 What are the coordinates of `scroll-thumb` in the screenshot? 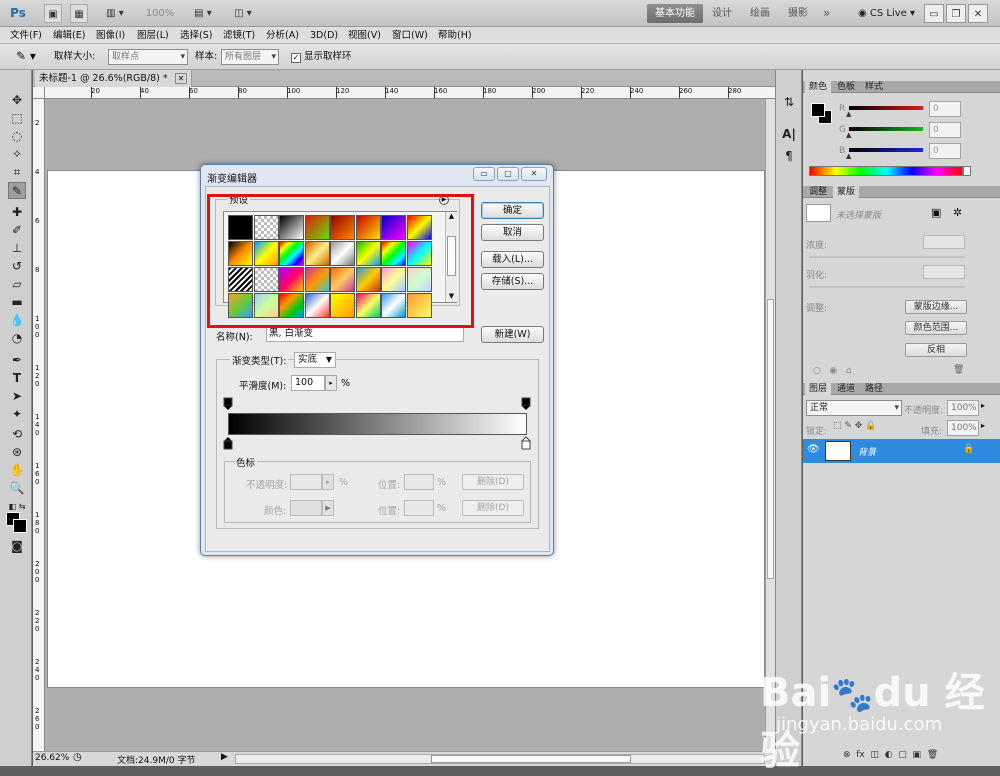 It's located at (770, 439).